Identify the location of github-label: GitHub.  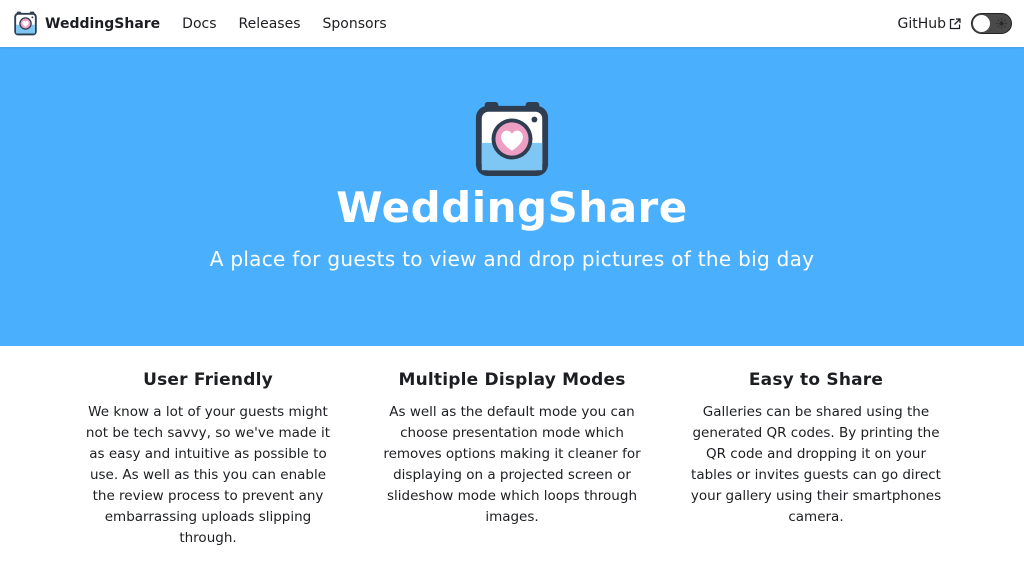
(921, 23).